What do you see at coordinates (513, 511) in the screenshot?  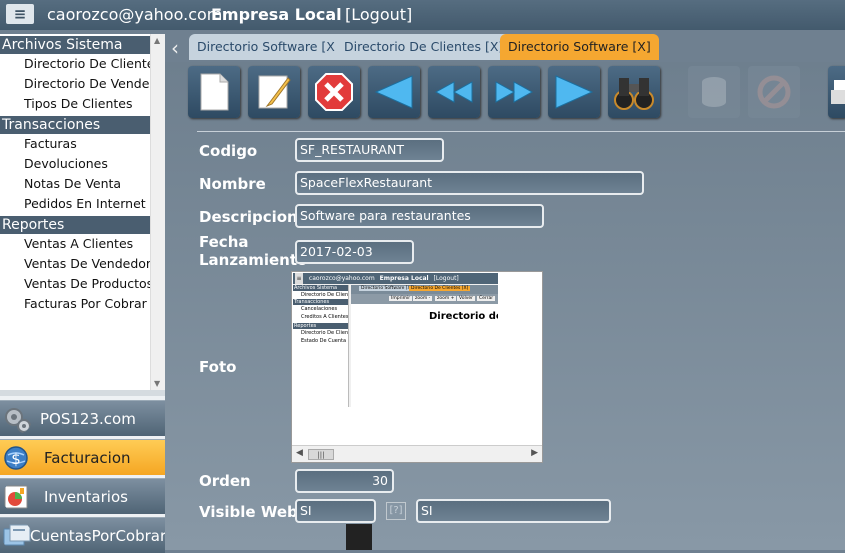 I see `visible-web-field: SI` at bounding box center [513, 511].